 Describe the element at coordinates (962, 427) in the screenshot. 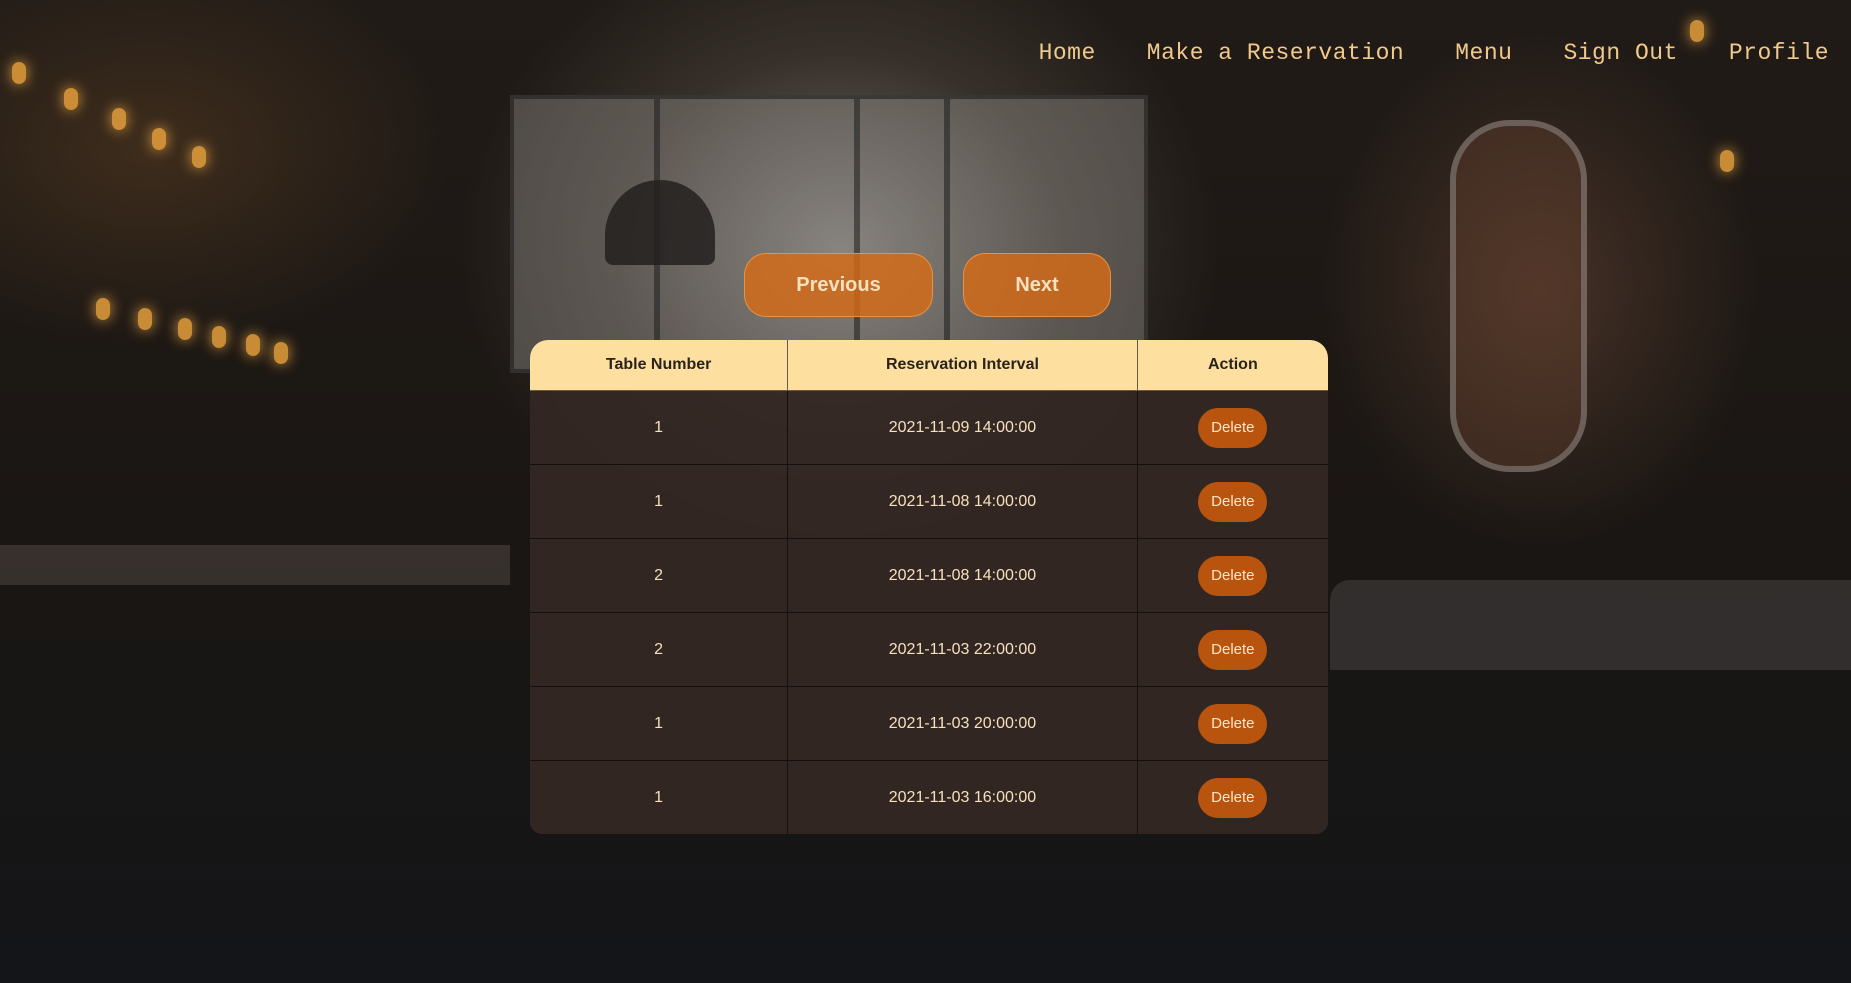

I see `reservation-interval-cell: 2021-11-09 14:00:00` at that location.